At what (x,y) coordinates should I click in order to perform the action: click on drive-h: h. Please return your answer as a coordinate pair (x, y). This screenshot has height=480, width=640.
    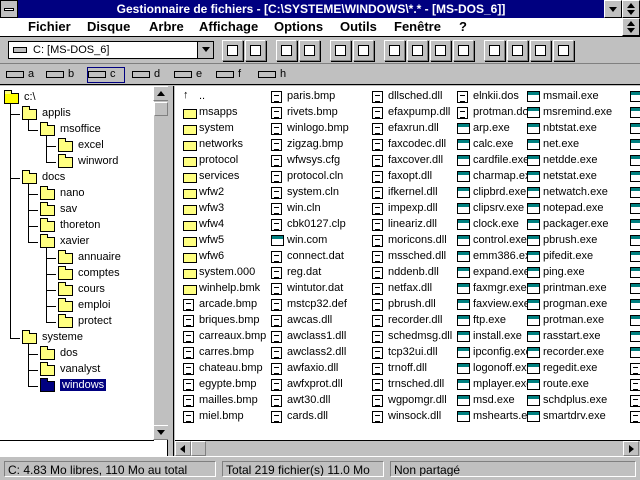
    Looking at the image, I should click on (275, 75).